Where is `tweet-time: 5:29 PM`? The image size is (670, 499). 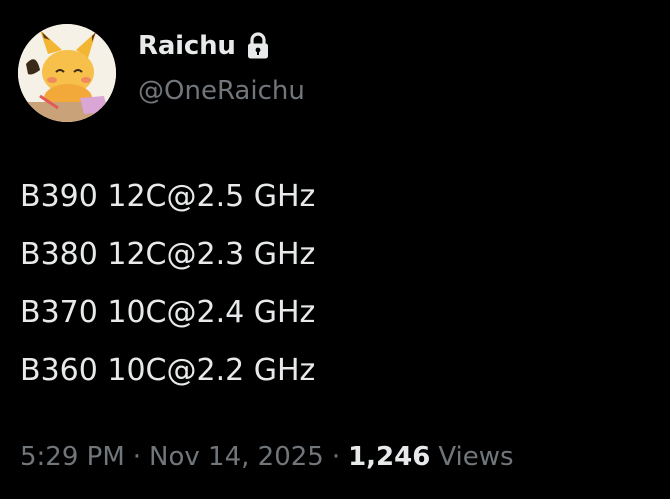 tweet-time: 5:29 PM is located at coordinates (72, 457).